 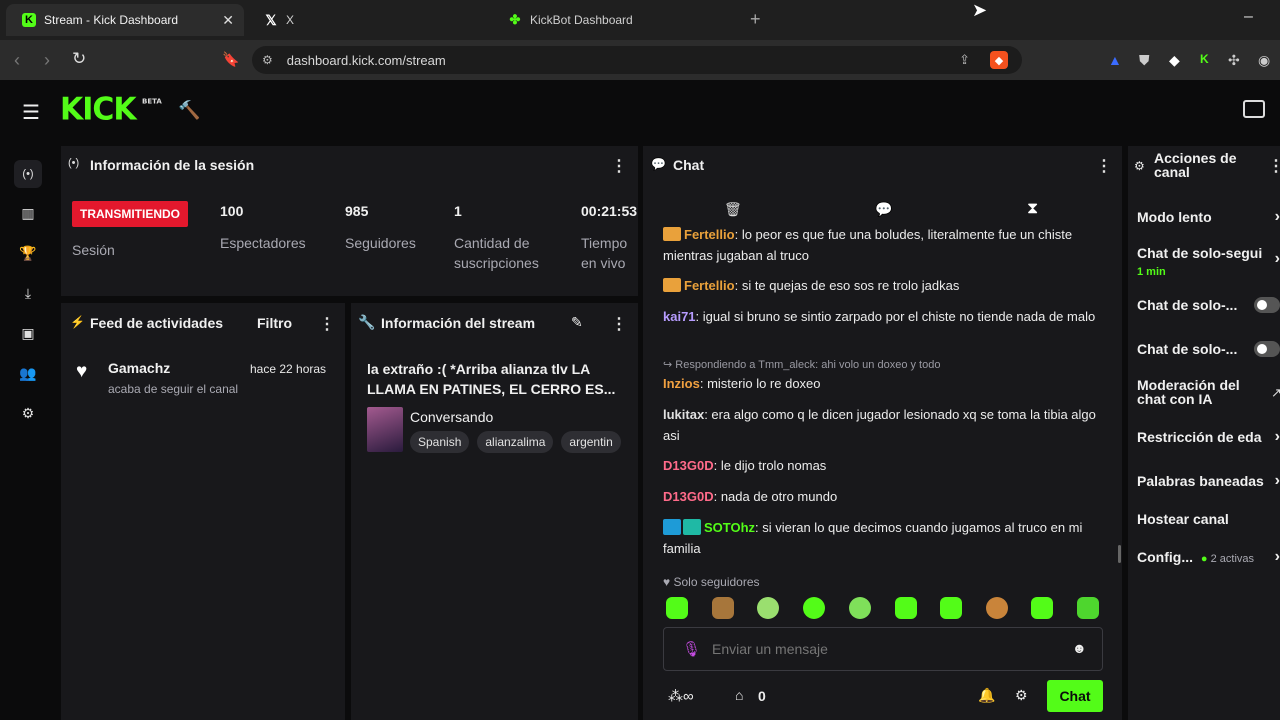 What do you see at coordinates (385, 429) in the screenshot?
I see `category-thumbnail` at bounding box center [385, 429].